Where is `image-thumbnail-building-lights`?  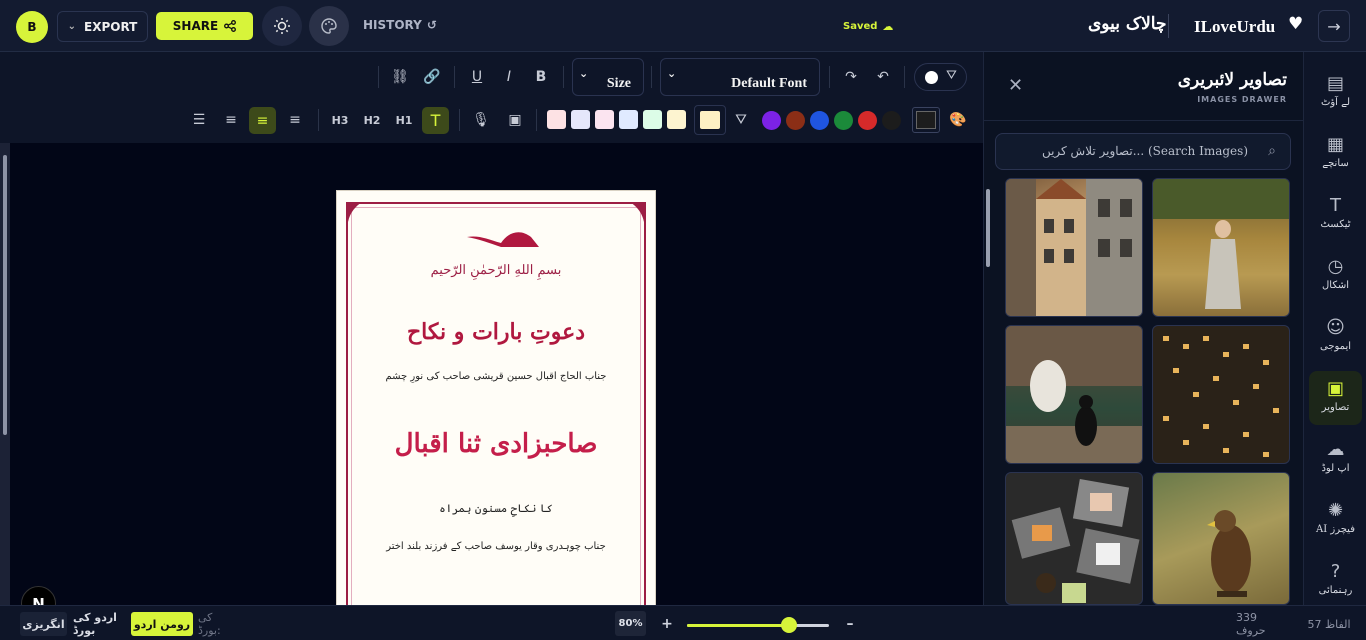
image-thumbnail-building-lights is located at coordinates (1221, 394).